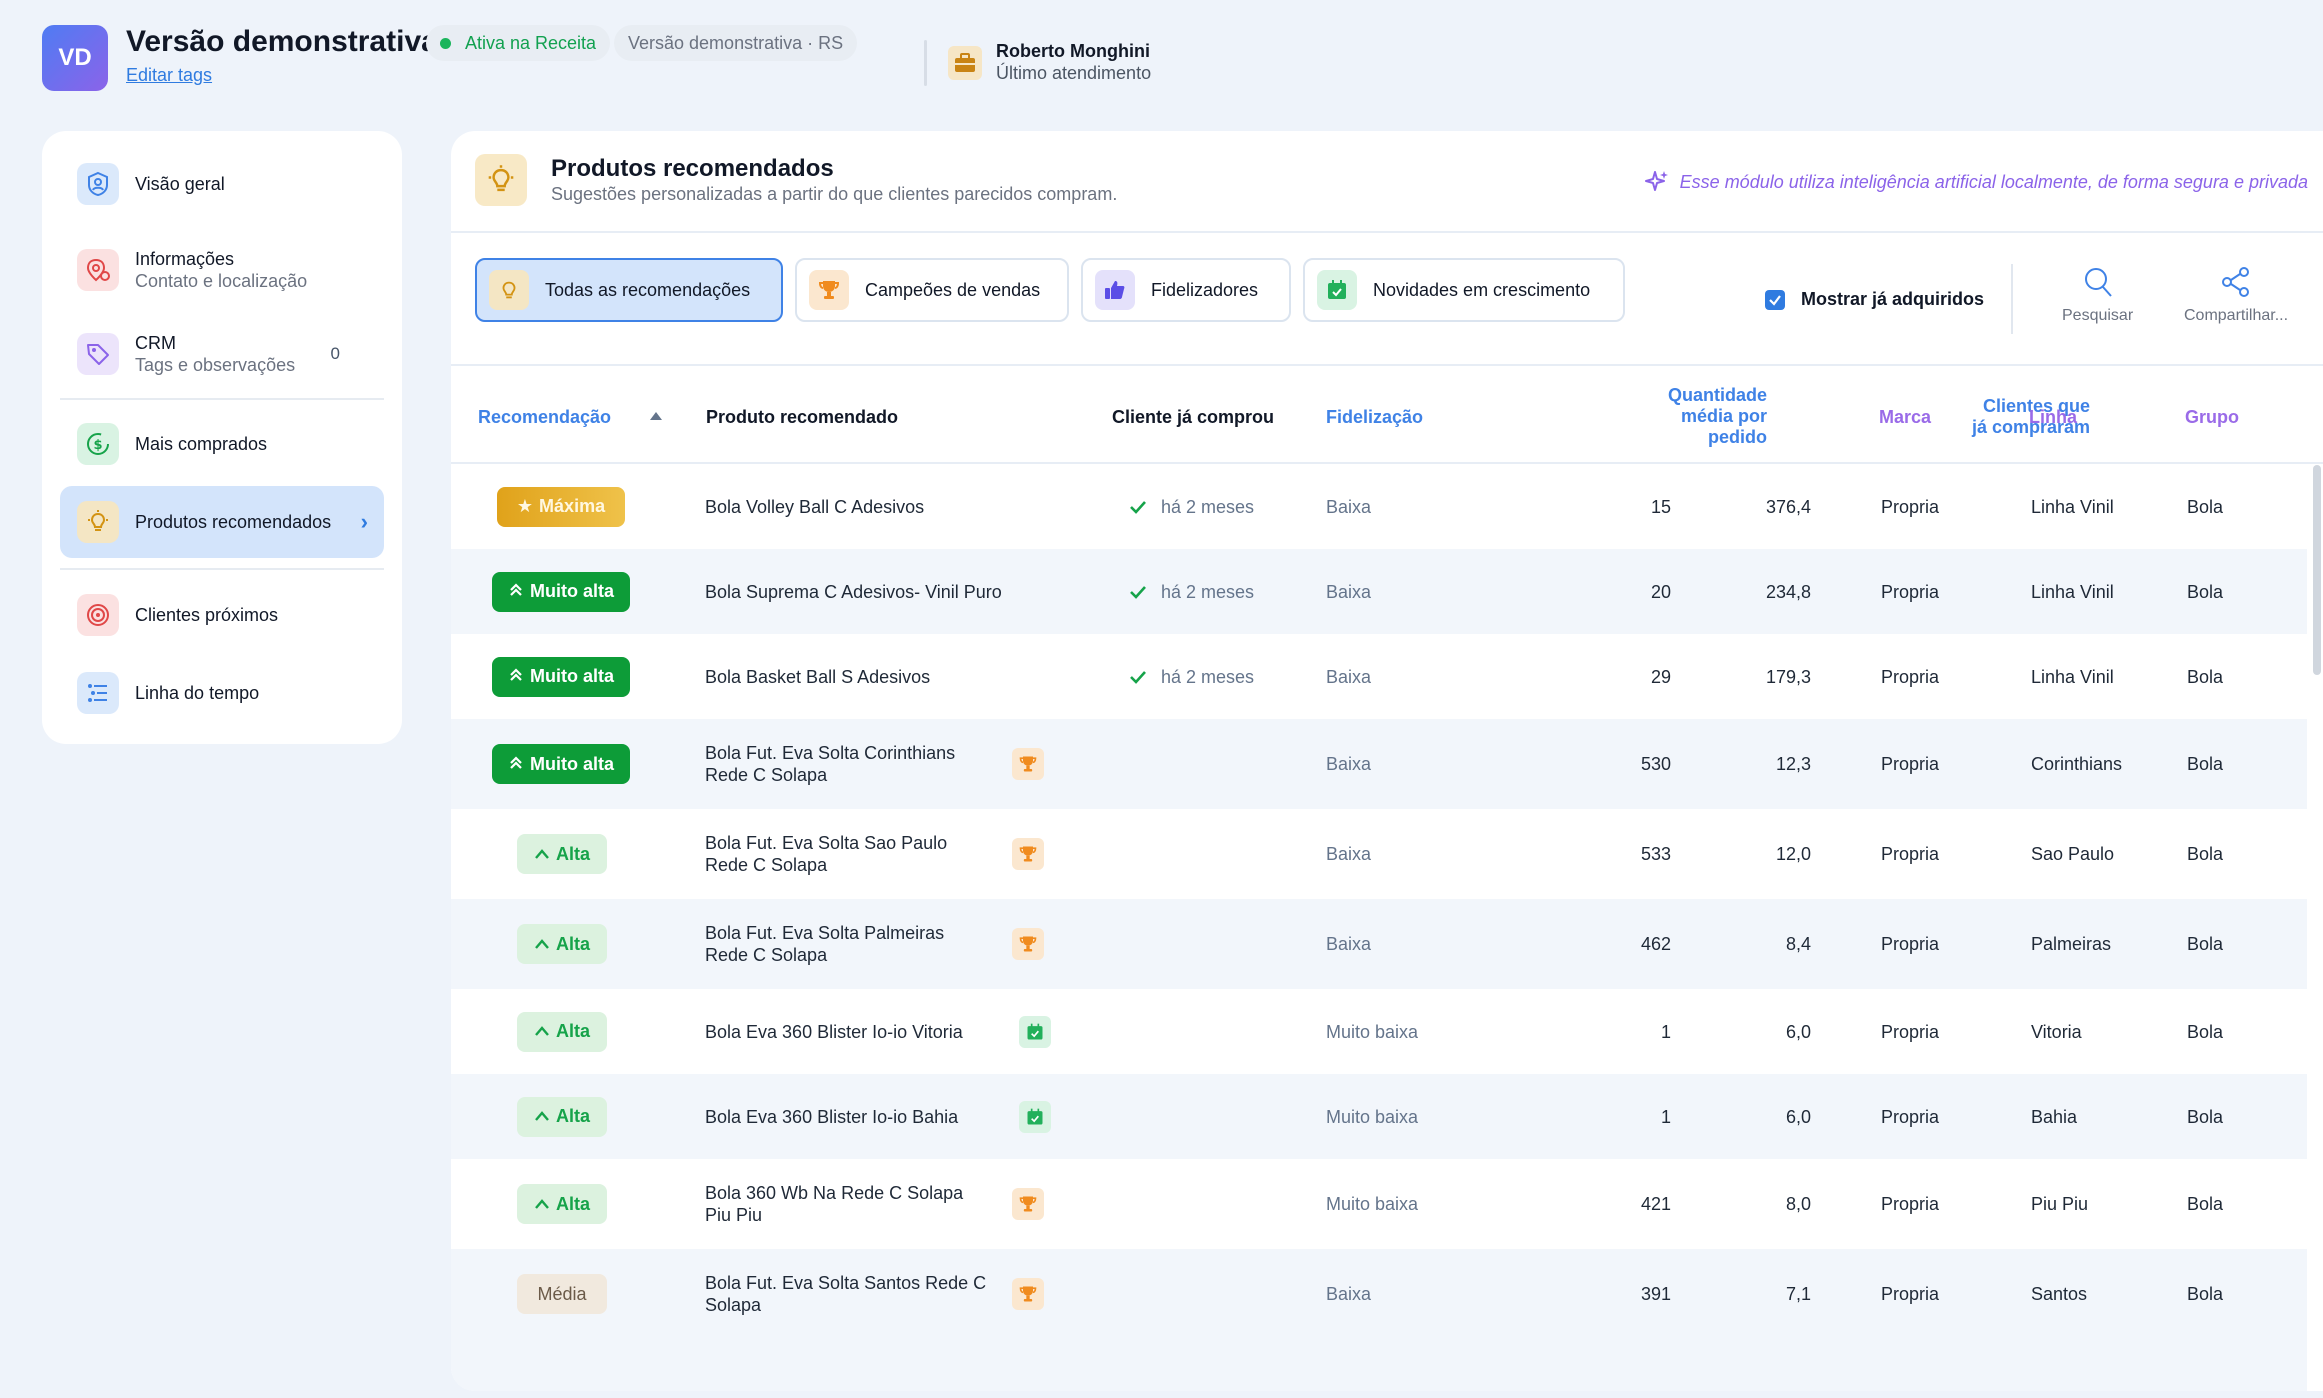 The image size is (2323, 1398). What do you see at coordinates (335, 353) in the screenshot?
I see `crm-count: 0` at bounding box center [335, 353].